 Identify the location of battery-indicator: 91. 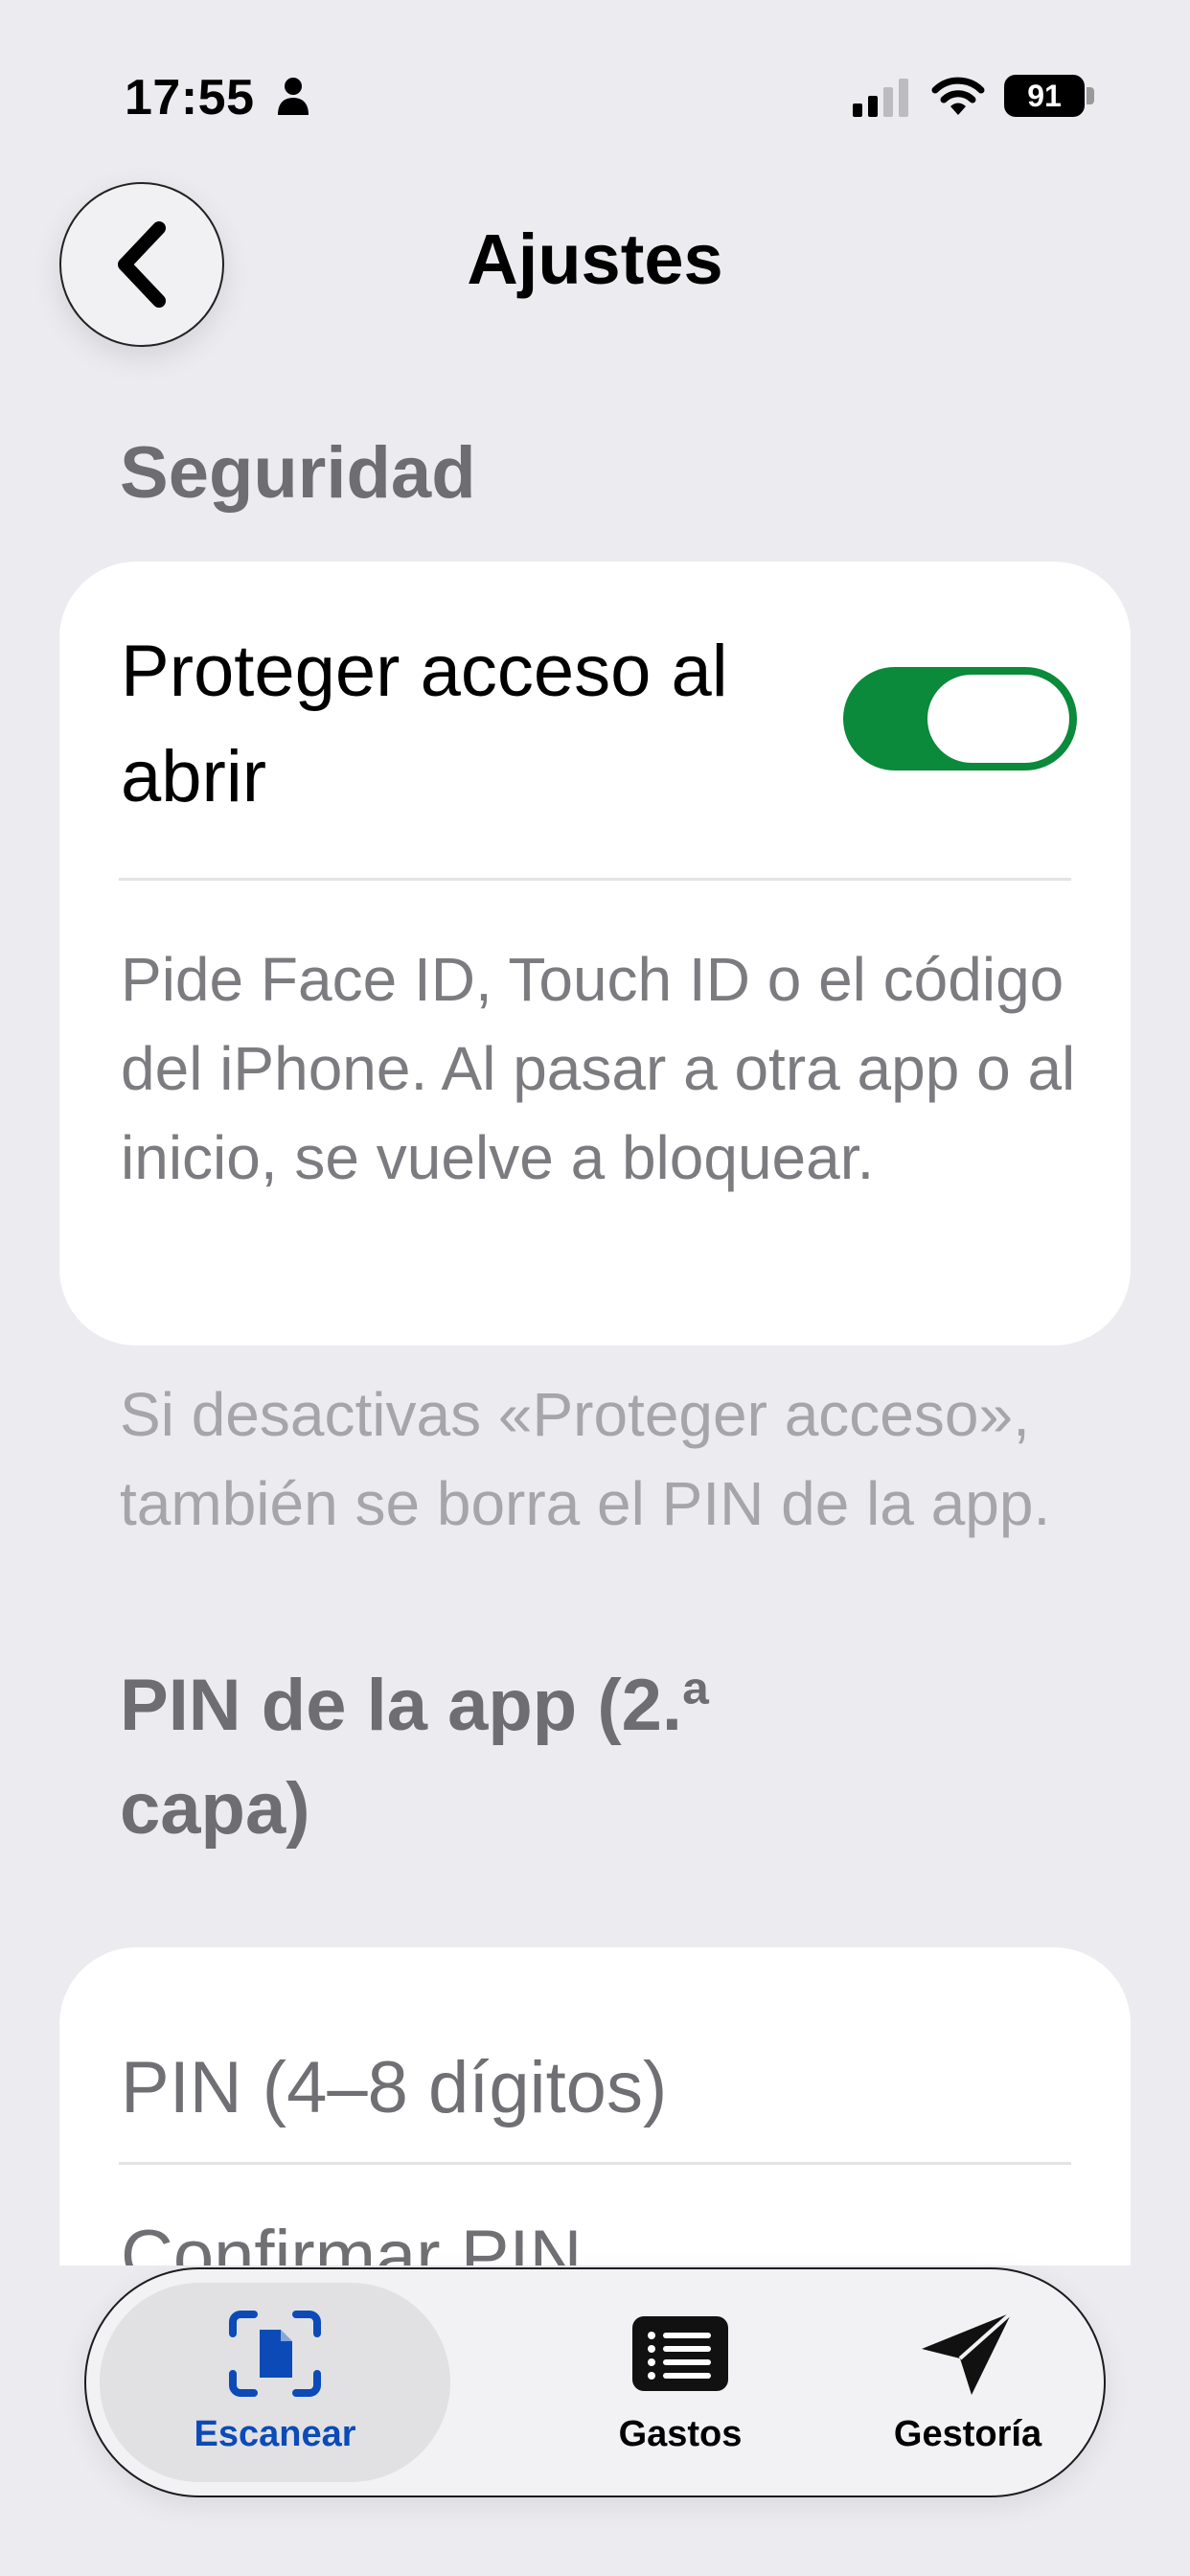
(1044, 96).